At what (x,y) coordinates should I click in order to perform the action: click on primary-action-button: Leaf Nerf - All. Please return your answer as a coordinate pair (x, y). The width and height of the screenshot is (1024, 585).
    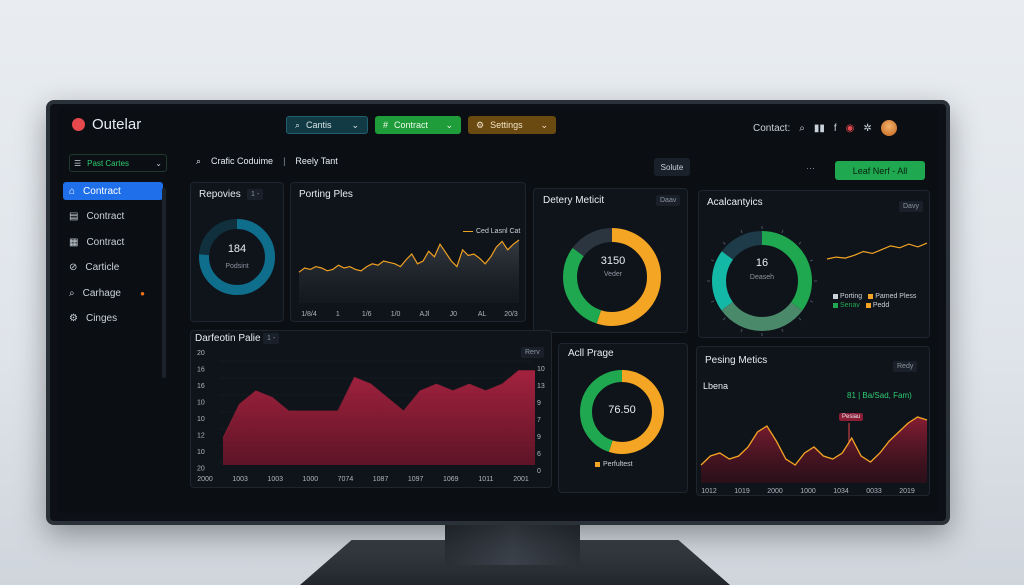
    Looking at the image, I should click on (880, 170).